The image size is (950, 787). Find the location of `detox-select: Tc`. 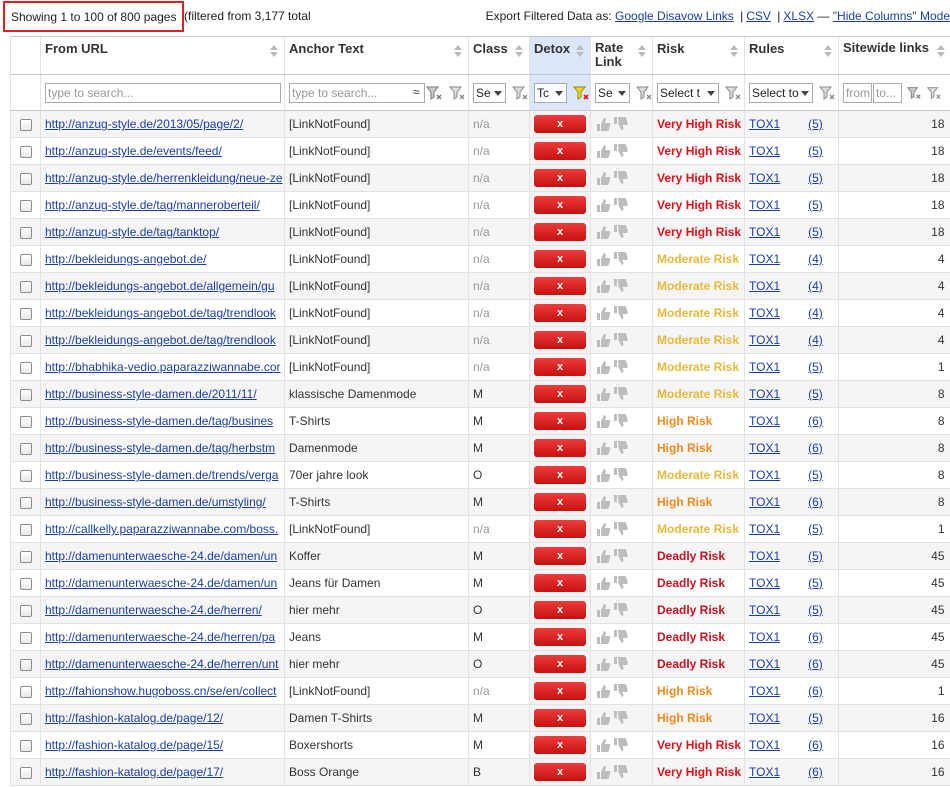

detox-select: Tc is located at coordinates (550, 92).